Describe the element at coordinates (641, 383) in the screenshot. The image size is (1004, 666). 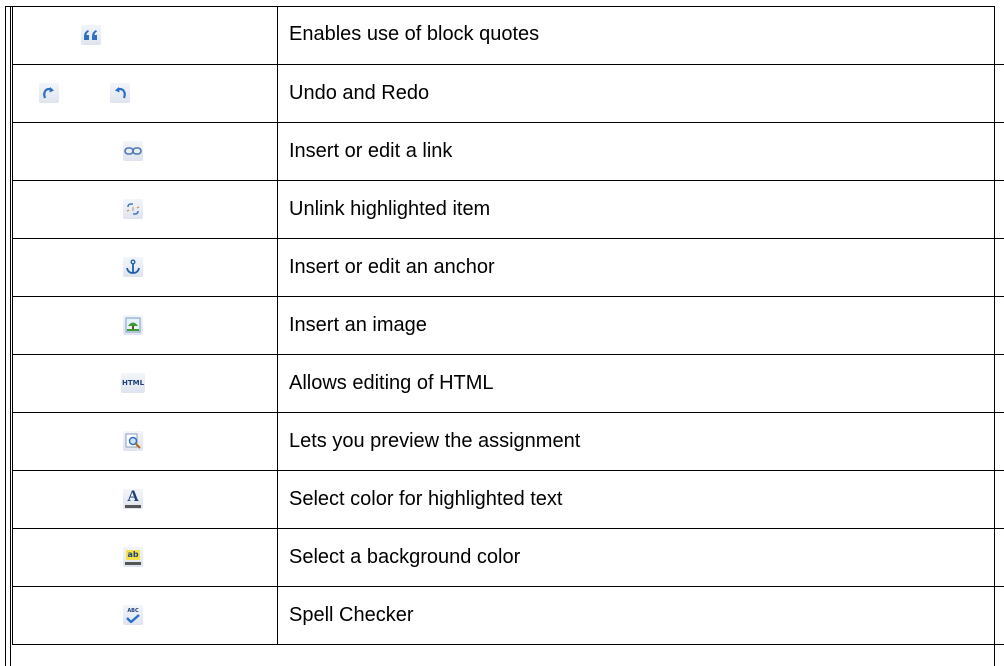
I see `description-text: Allows editing of HTML` at that location.